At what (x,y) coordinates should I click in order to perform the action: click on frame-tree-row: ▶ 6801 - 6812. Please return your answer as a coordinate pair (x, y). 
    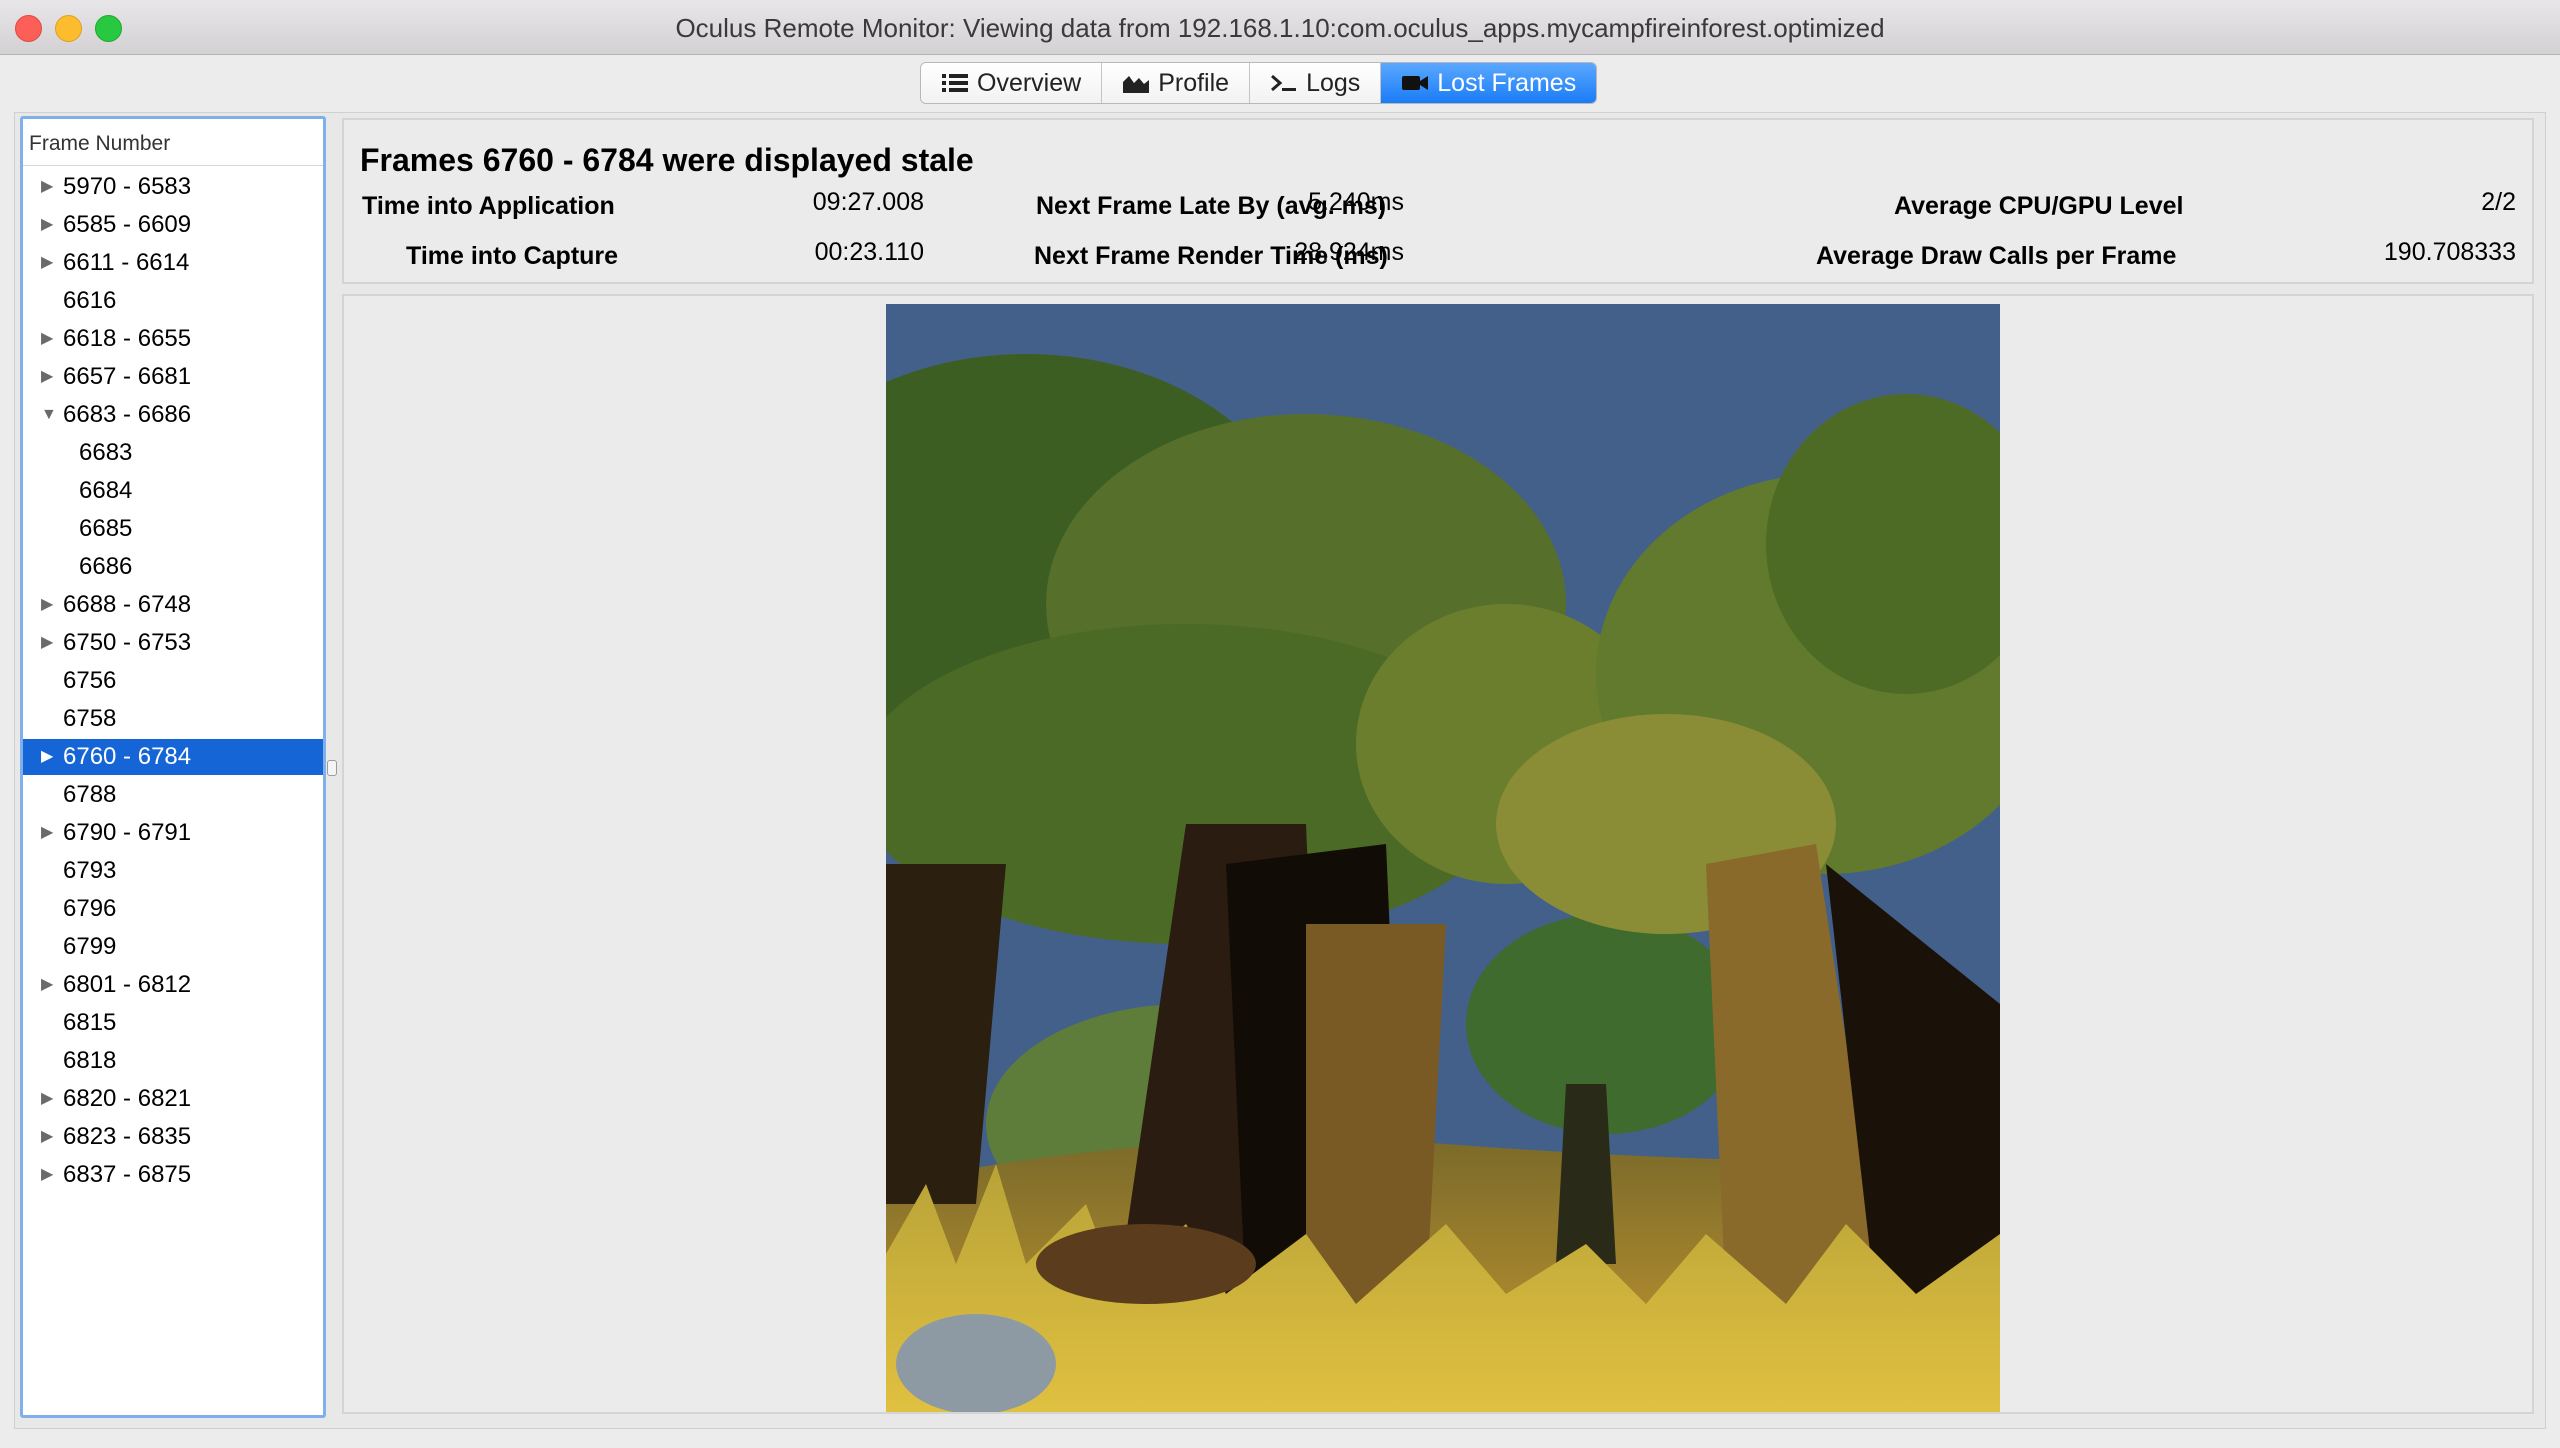
    Looking at the image, I should click on (173, 985).